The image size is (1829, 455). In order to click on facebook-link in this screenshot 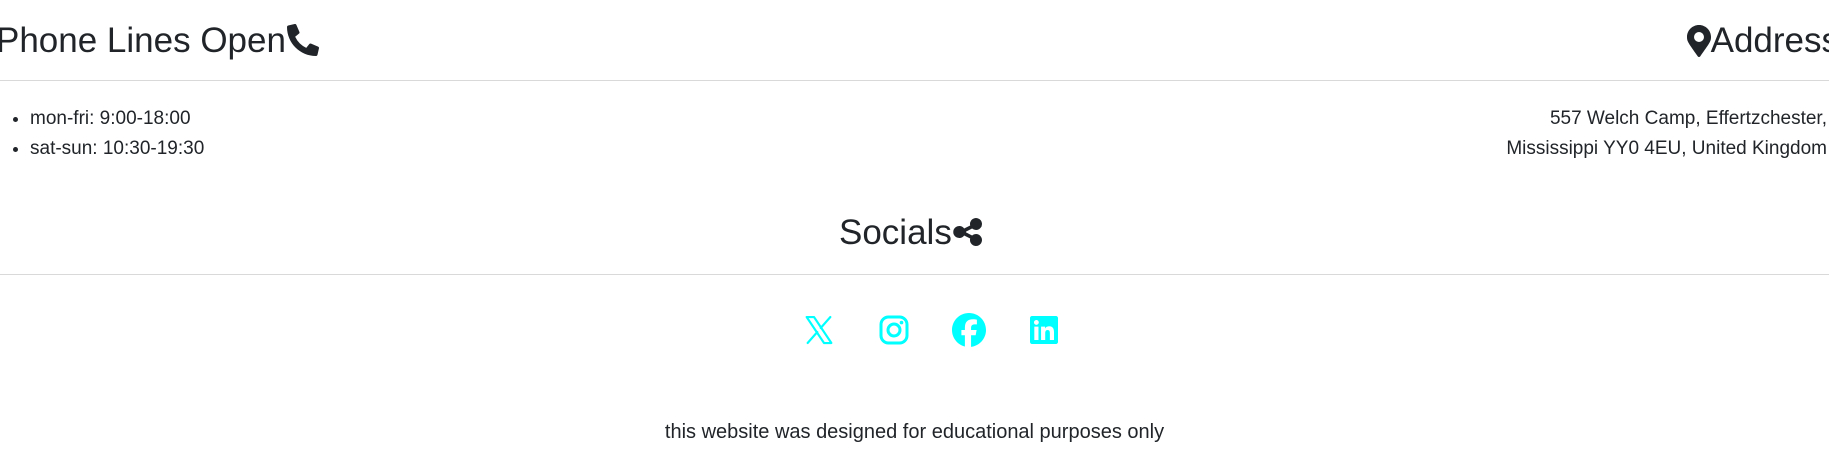, I will do `click(969, 330)`.